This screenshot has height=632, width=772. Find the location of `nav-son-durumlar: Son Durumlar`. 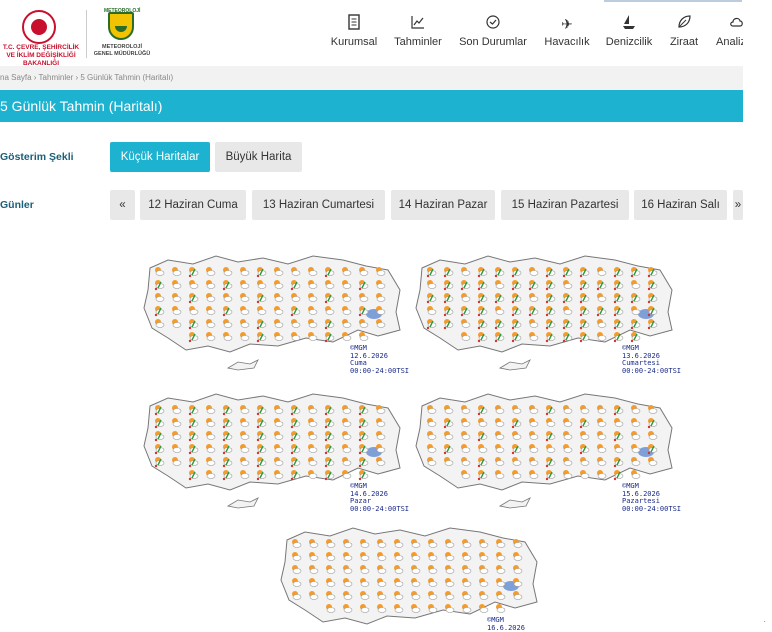

nav-son-durumlar: Son Durumlar is located at coordinates (493, 34).